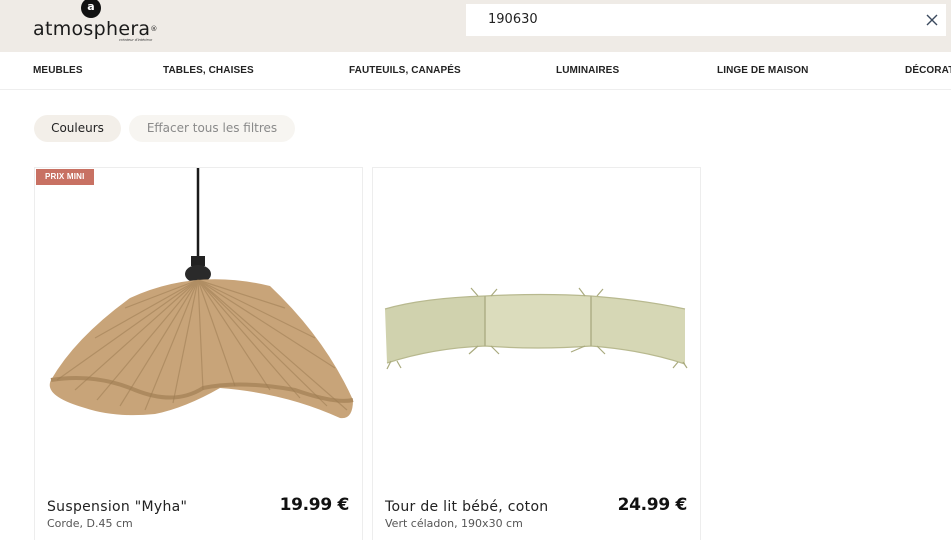 This screenshot has height=540, width=951. Describe the element at coordinates (91, 6) in the screenshot. I see `logo-letter: a` at that location.